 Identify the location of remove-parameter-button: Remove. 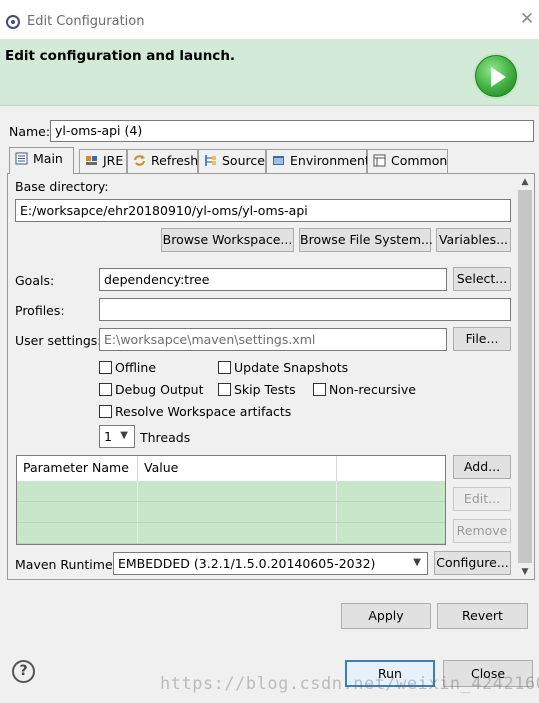
(482, 531).